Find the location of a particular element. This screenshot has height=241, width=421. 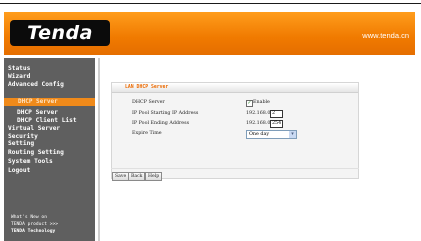

sidebar-item-status: Status is located at coordinates (19, 68).